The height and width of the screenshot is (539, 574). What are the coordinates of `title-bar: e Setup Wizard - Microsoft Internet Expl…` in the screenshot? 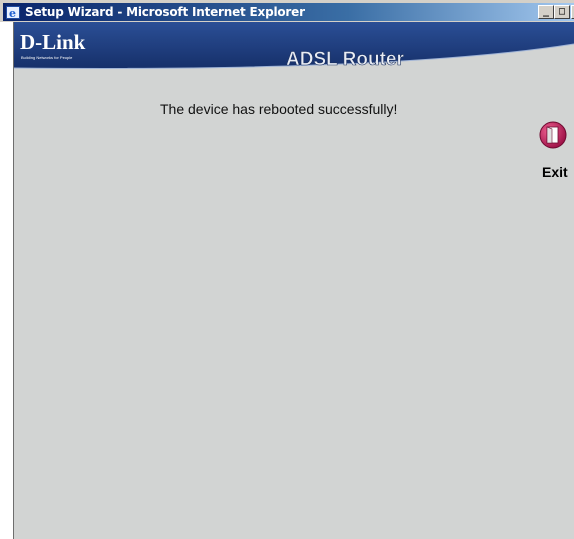 It's located at (288, 12).